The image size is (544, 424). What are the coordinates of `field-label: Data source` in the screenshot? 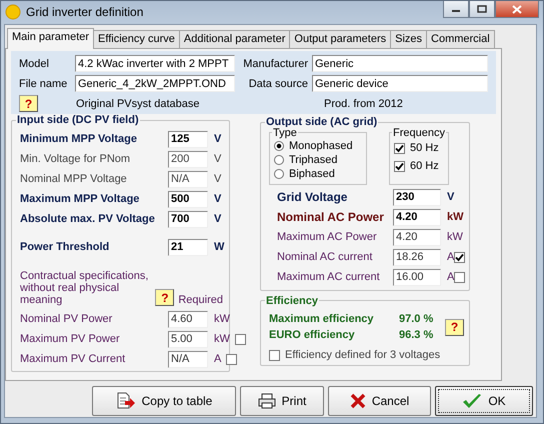 It's located at (278, 84).